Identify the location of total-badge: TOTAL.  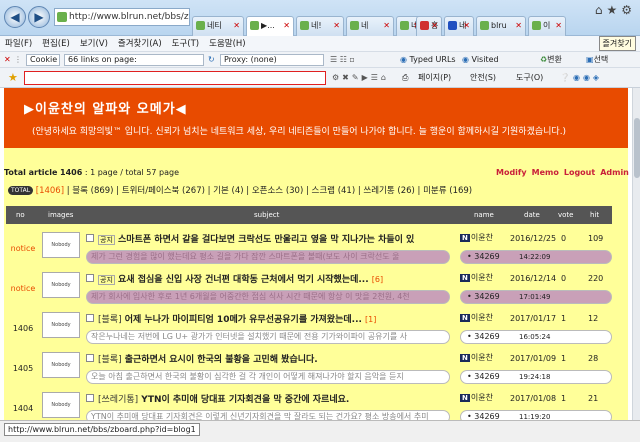
(21, 190).